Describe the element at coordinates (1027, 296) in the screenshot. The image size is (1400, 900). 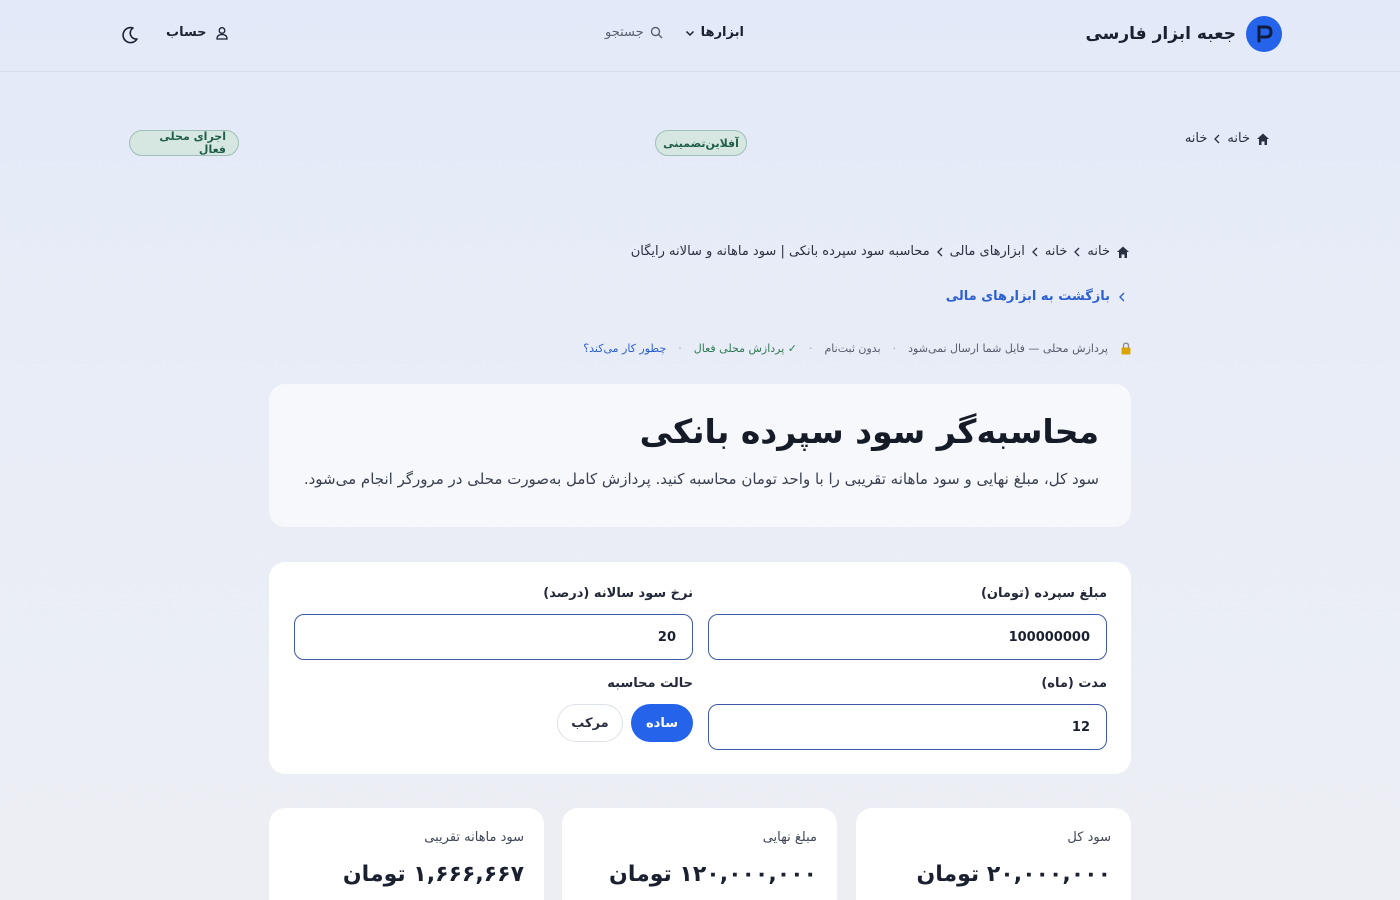
I see `back-link-label: بازگشت به ابزارهای مالی` at that location.